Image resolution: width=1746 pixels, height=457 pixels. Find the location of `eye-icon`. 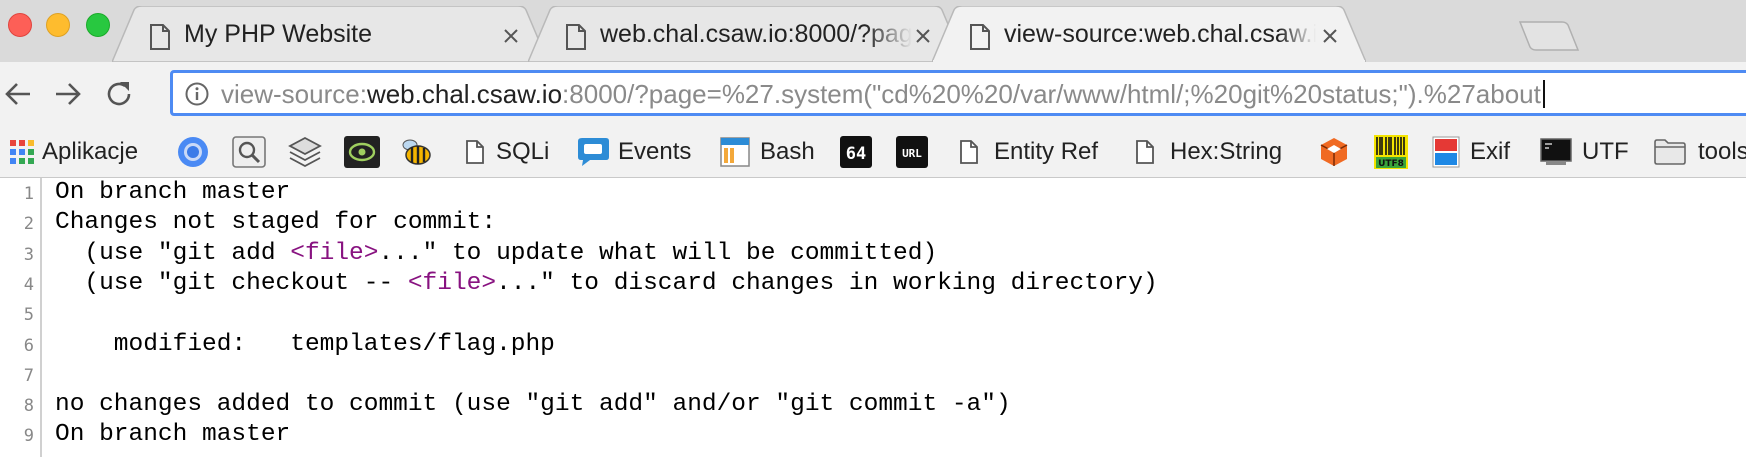

eye-icon is located at coordinates (362, 152).